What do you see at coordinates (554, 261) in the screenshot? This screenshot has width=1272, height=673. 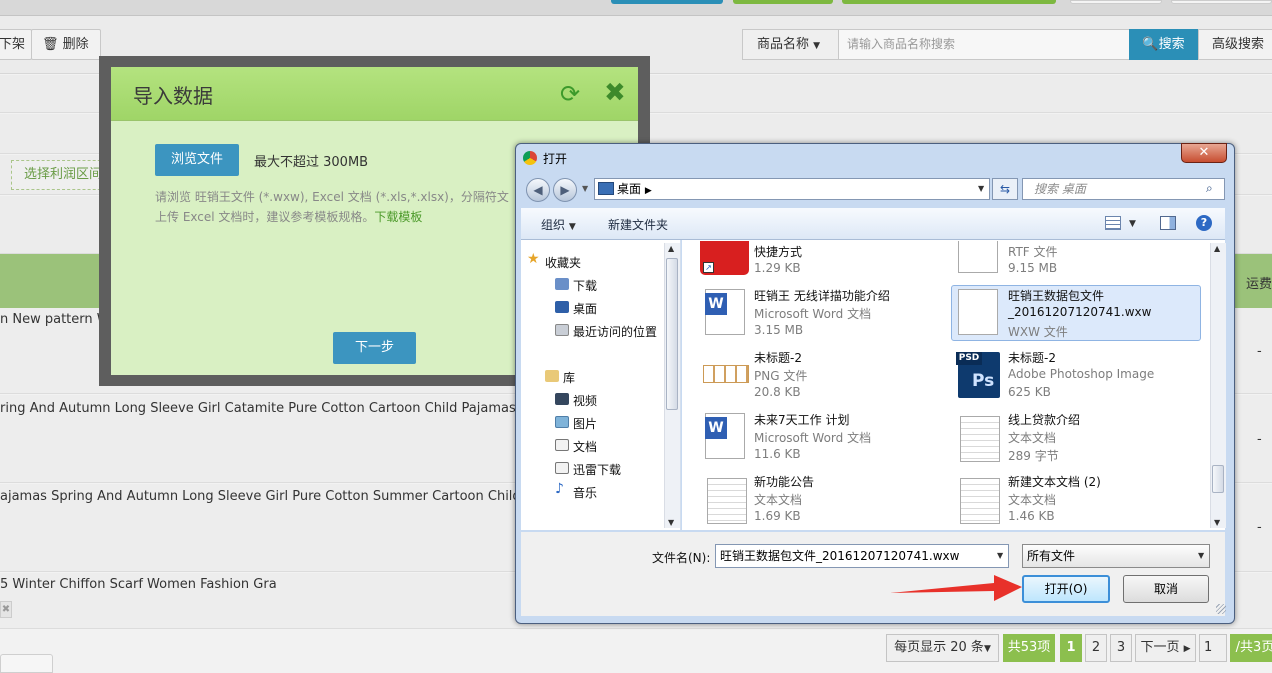 I see `nav-favorites: ★ 收藏夹` at bounding box center [554, 261].